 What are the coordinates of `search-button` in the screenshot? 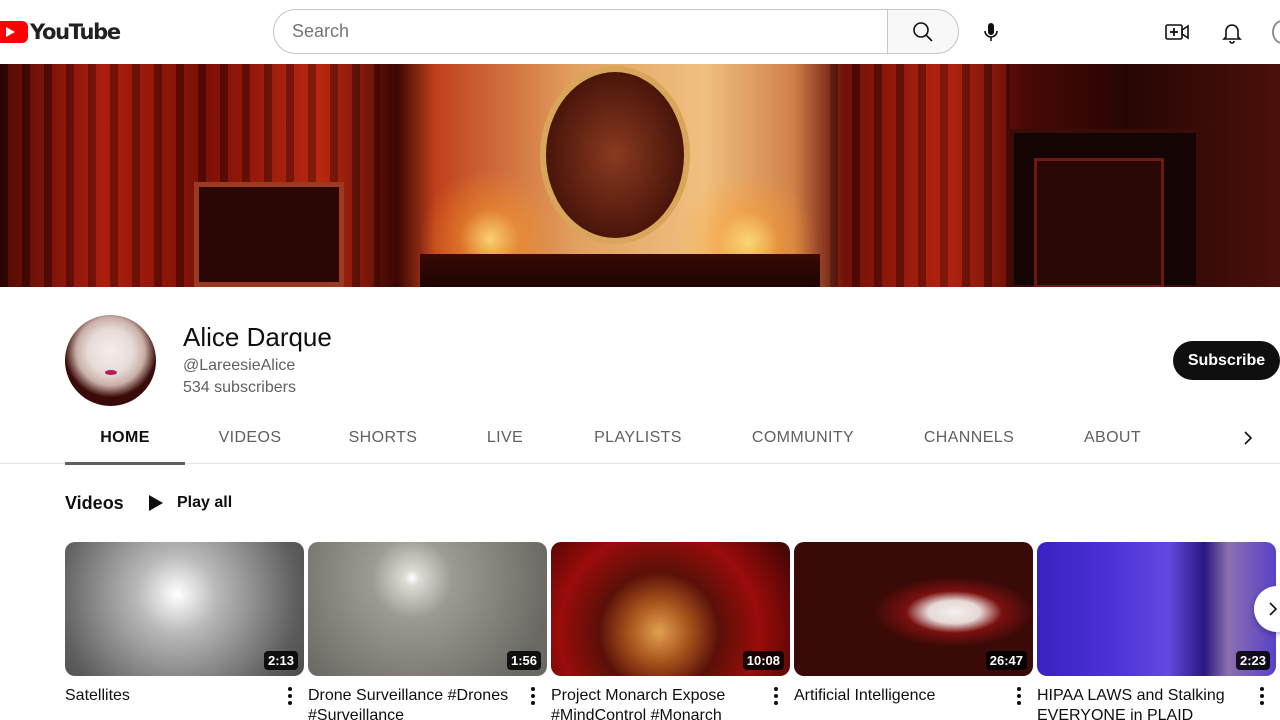 It's located at (923, 31).